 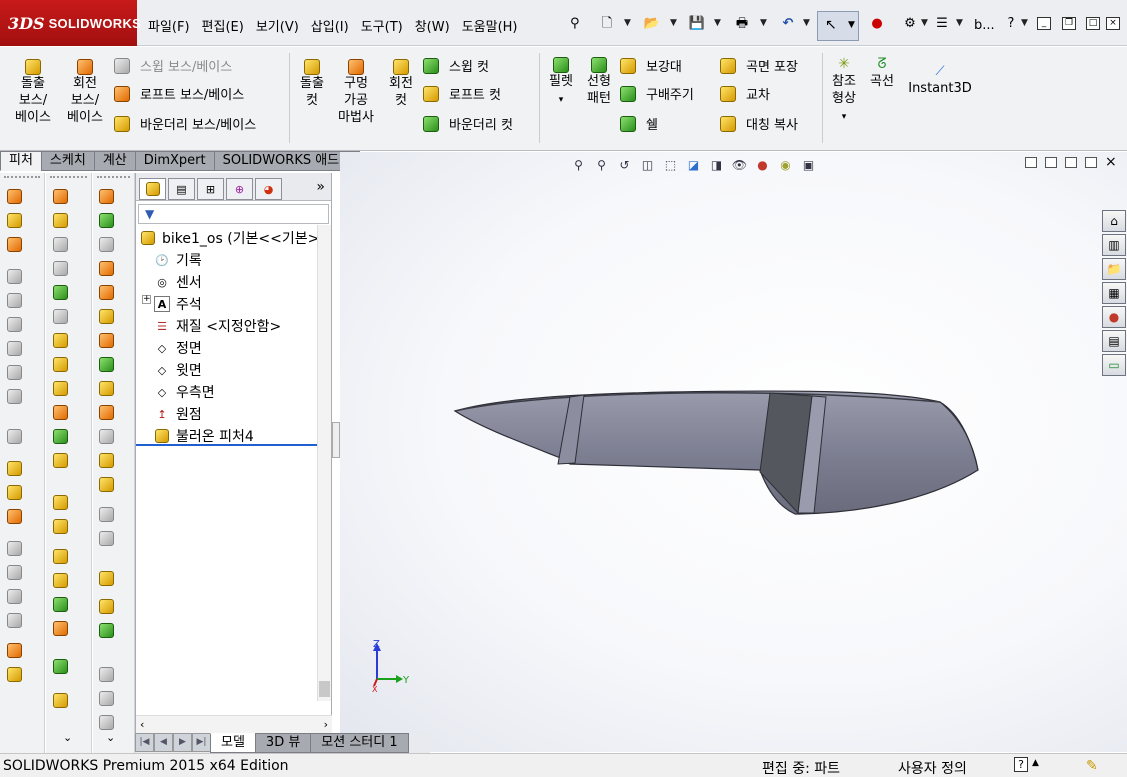 I want to click on part-body, so click(x=716, y=452).